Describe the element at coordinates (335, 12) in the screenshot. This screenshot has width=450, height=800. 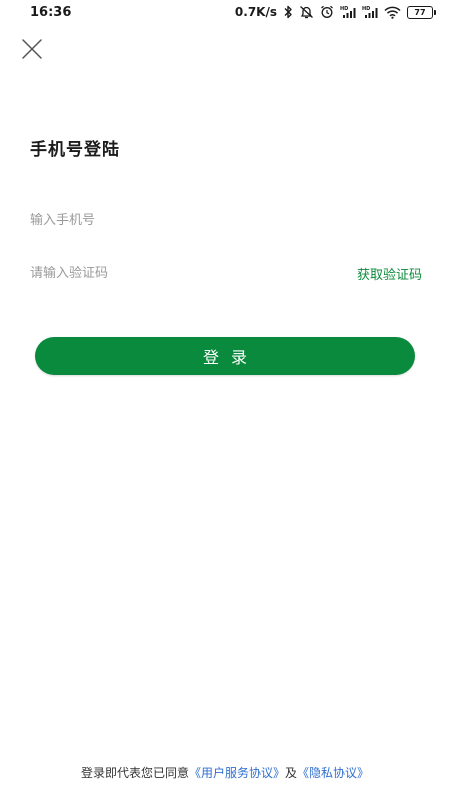
I see `status-icons: 0.7K/s HD HD 77` at that location.